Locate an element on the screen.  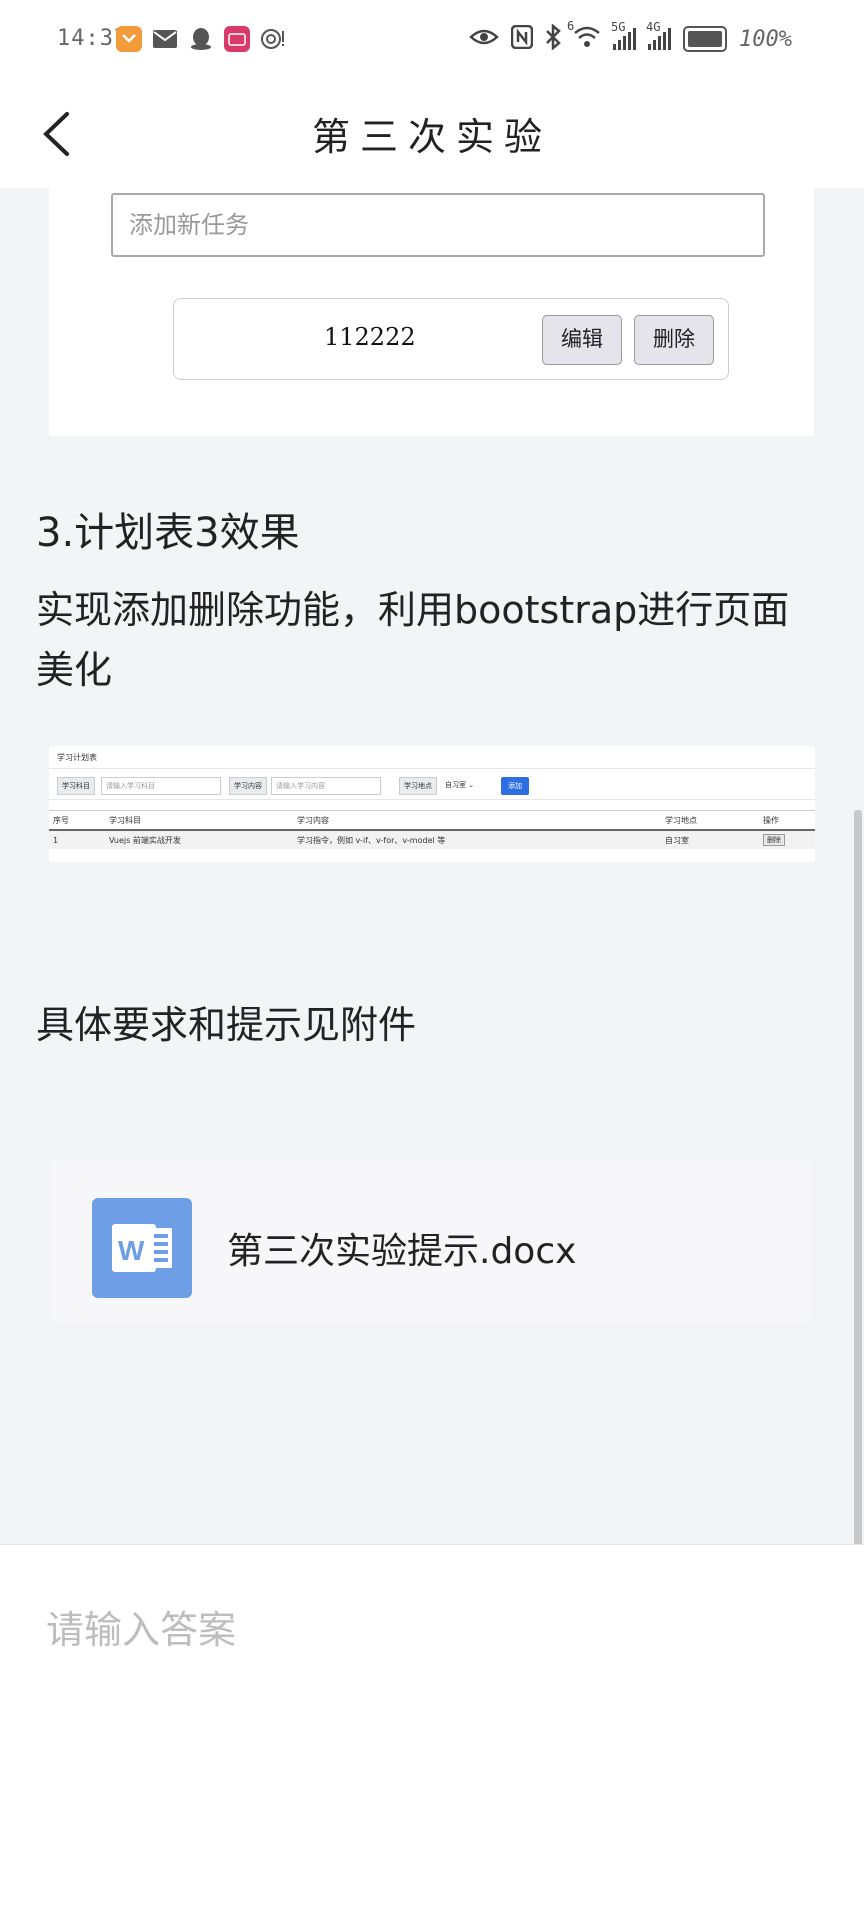
delete-button: 删除 is located at coordinates (674, 340).